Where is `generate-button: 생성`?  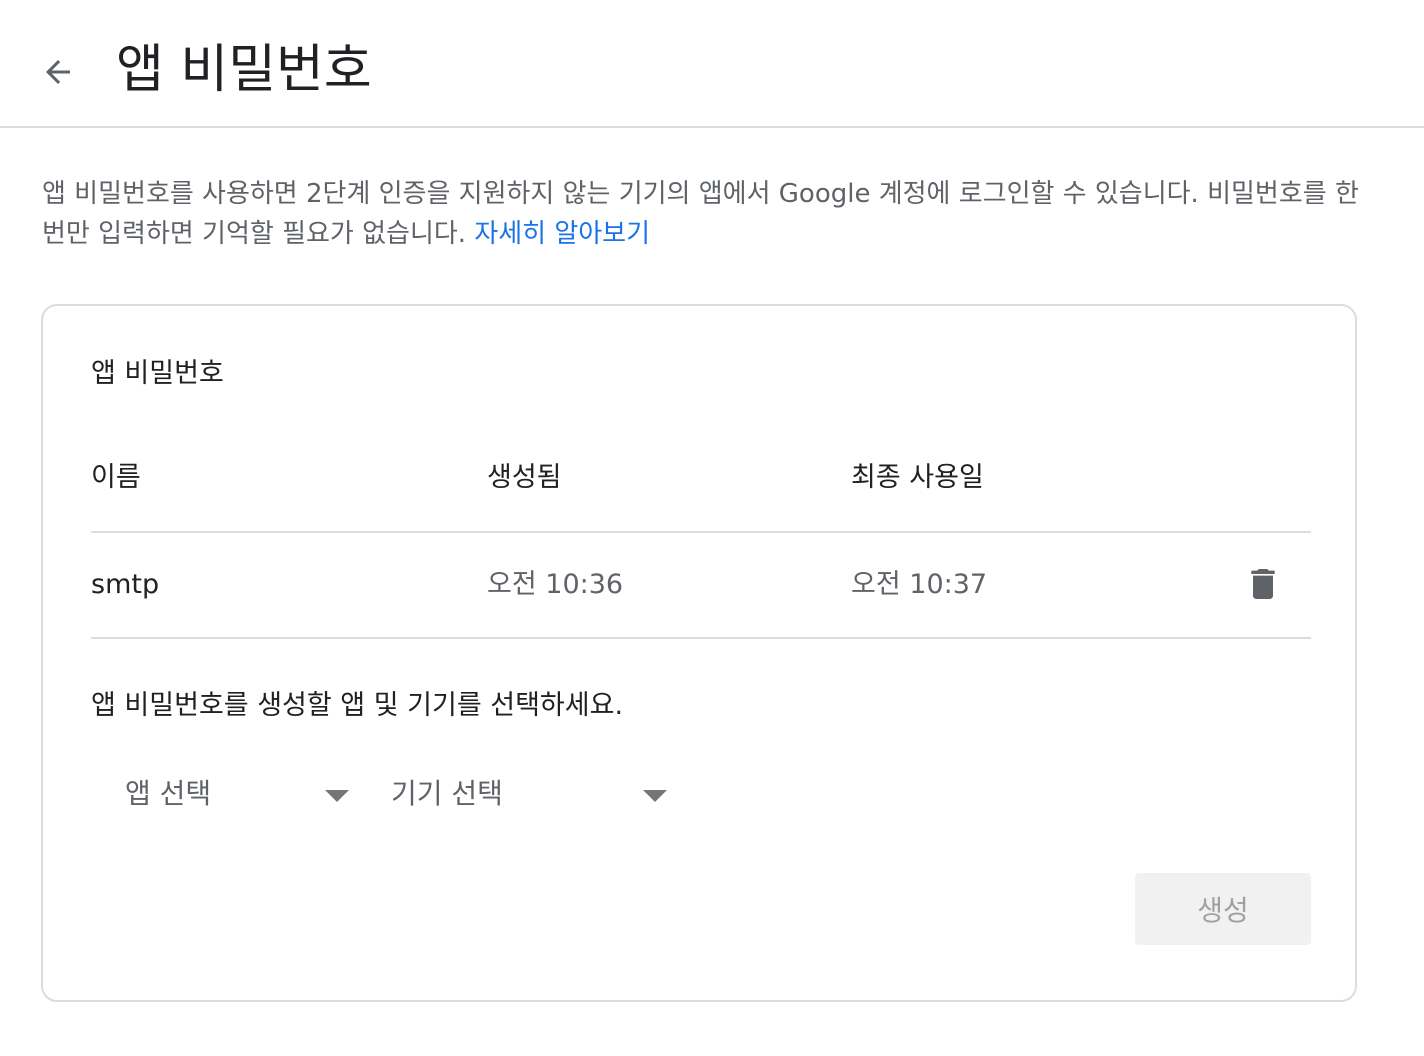
generate-button: 생성 is located at coordinates (1223, 909).